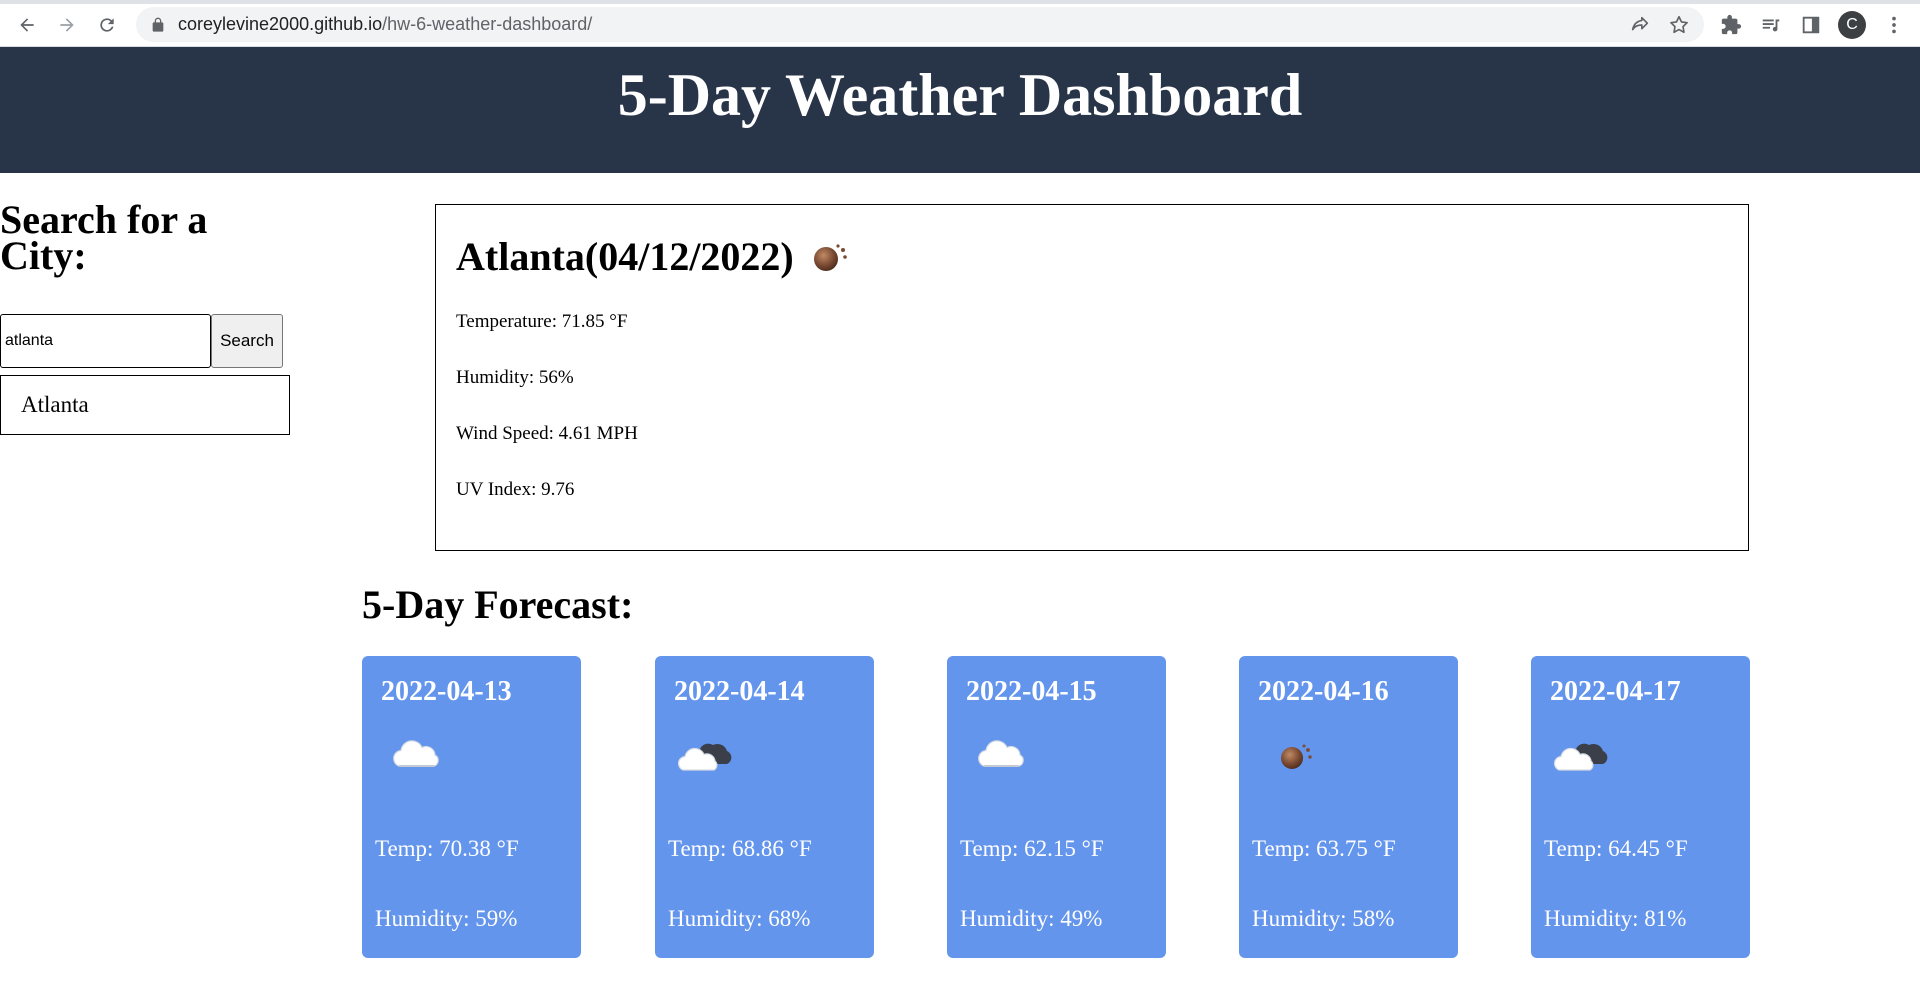 This screenshot has width=1920, height=988. I want to click on url-domain: coreylevine2000.github.io, so click(280, 24).